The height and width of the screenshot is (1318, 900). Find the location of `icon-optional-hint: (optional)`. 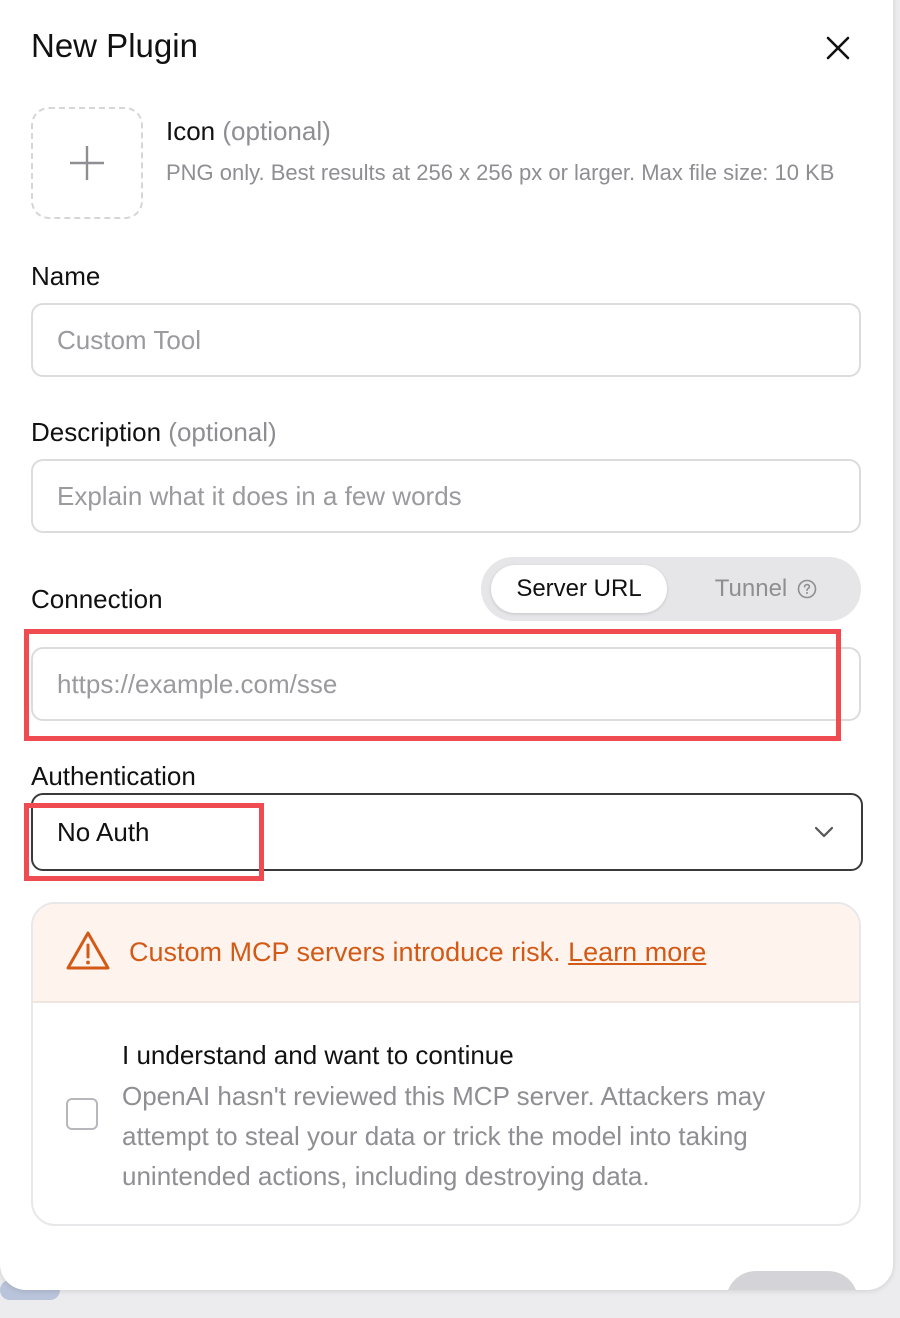

icon-optional-hint: (optional) is located at coordinates (276, 131).